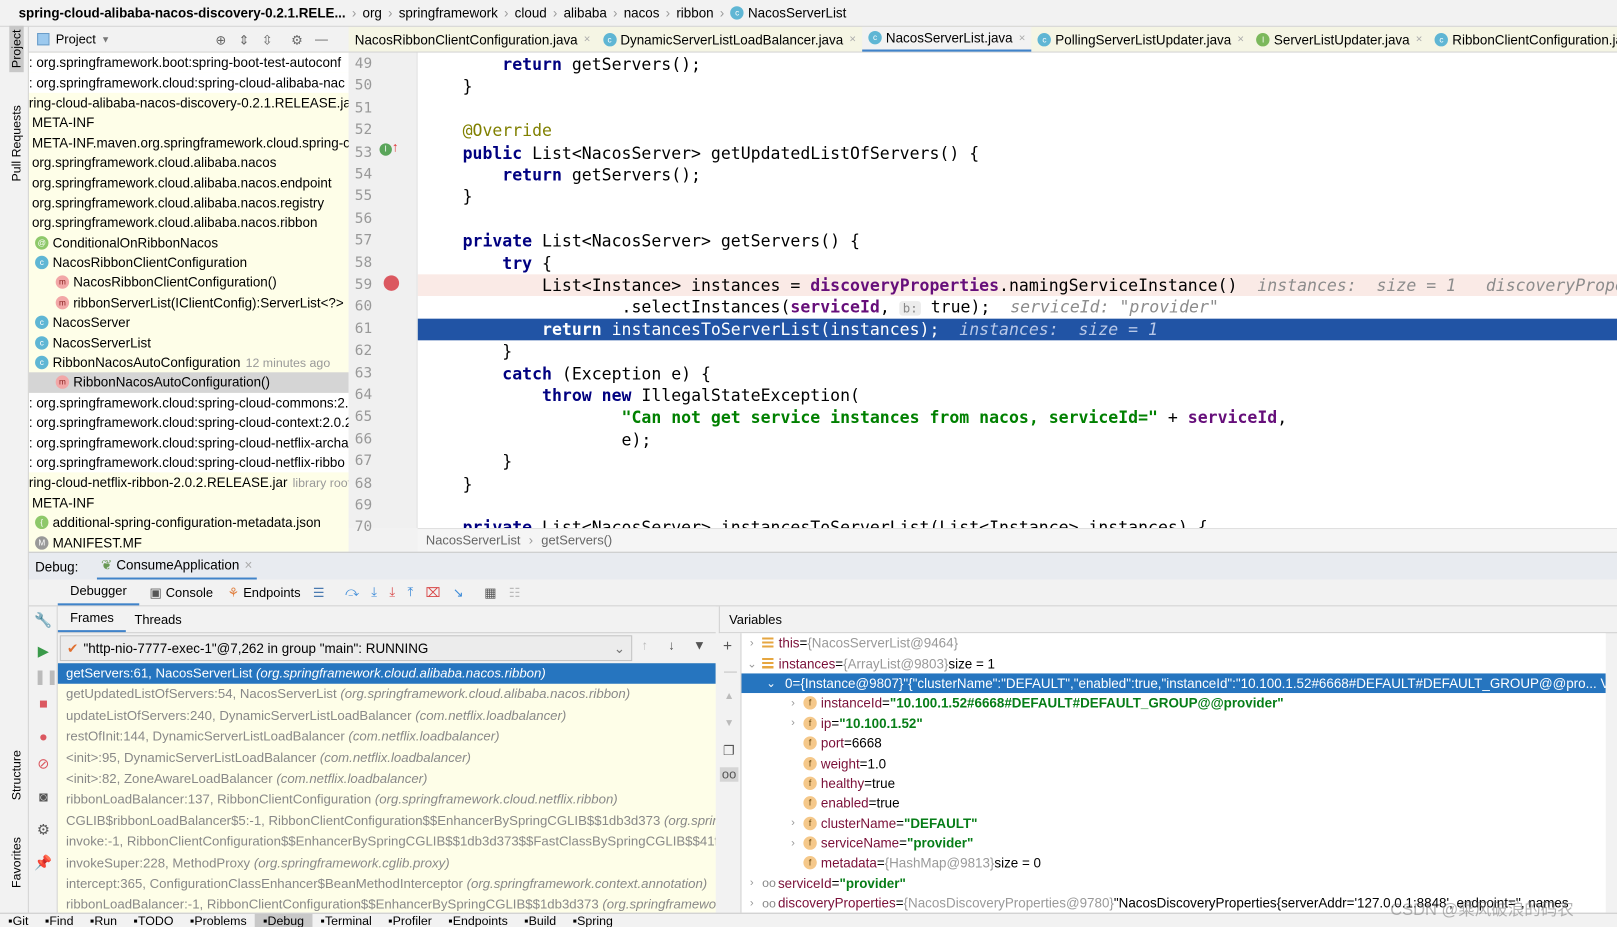  I want to click on tree-item: c NacosServerList, so click(189, 343).